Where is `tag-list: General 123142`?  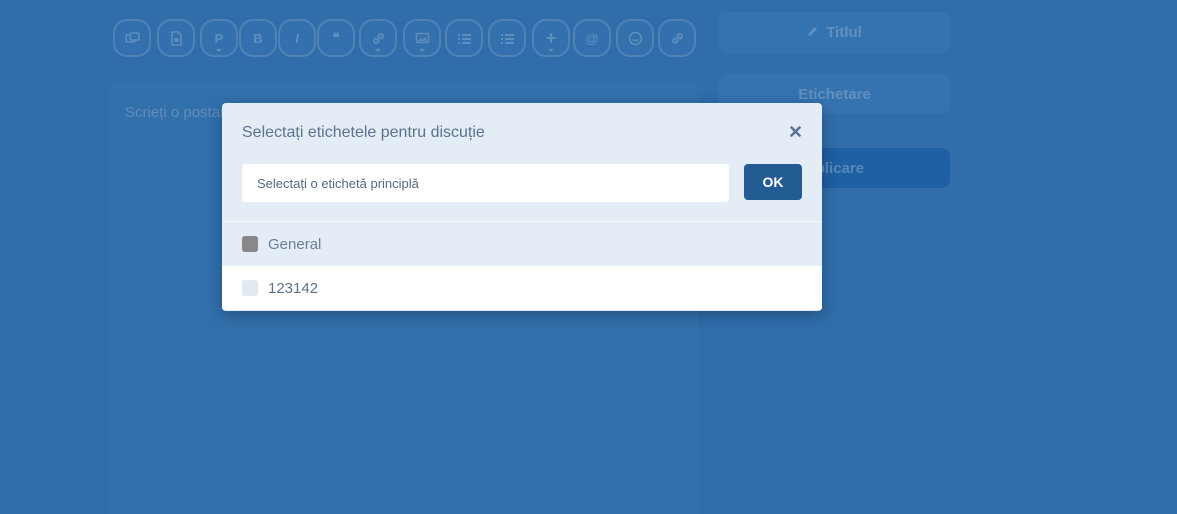 tag-list: General 123142 is located at coordinates (522, 265).